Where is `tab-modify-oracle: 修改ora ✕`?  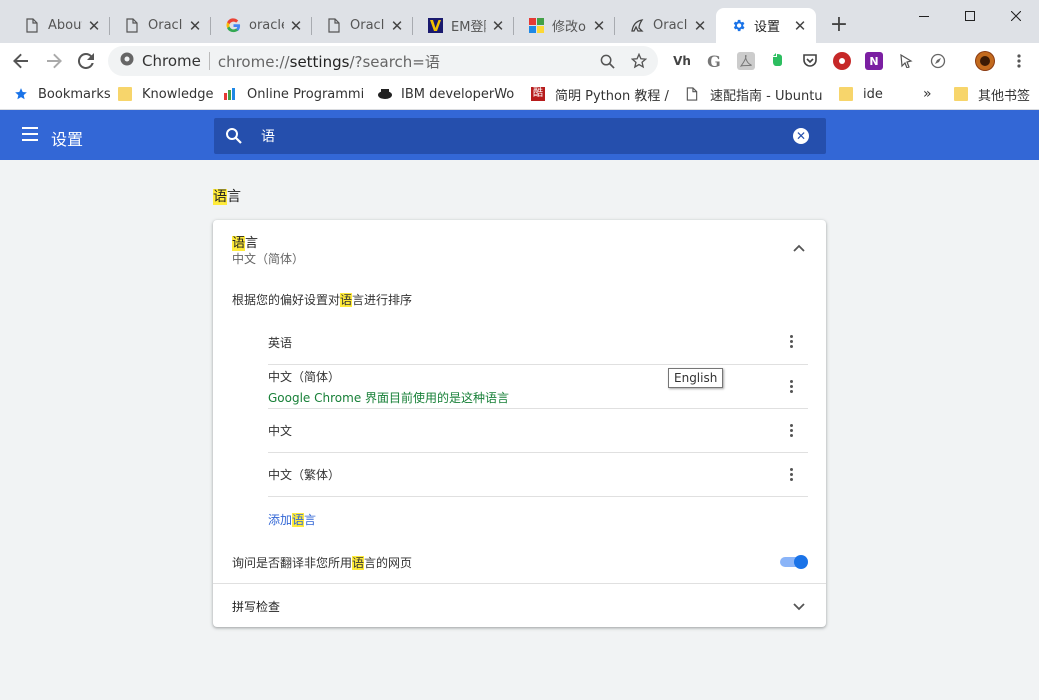
tab-modify-oracle: 修改ora ✕ is located at coordinates (564, 25).